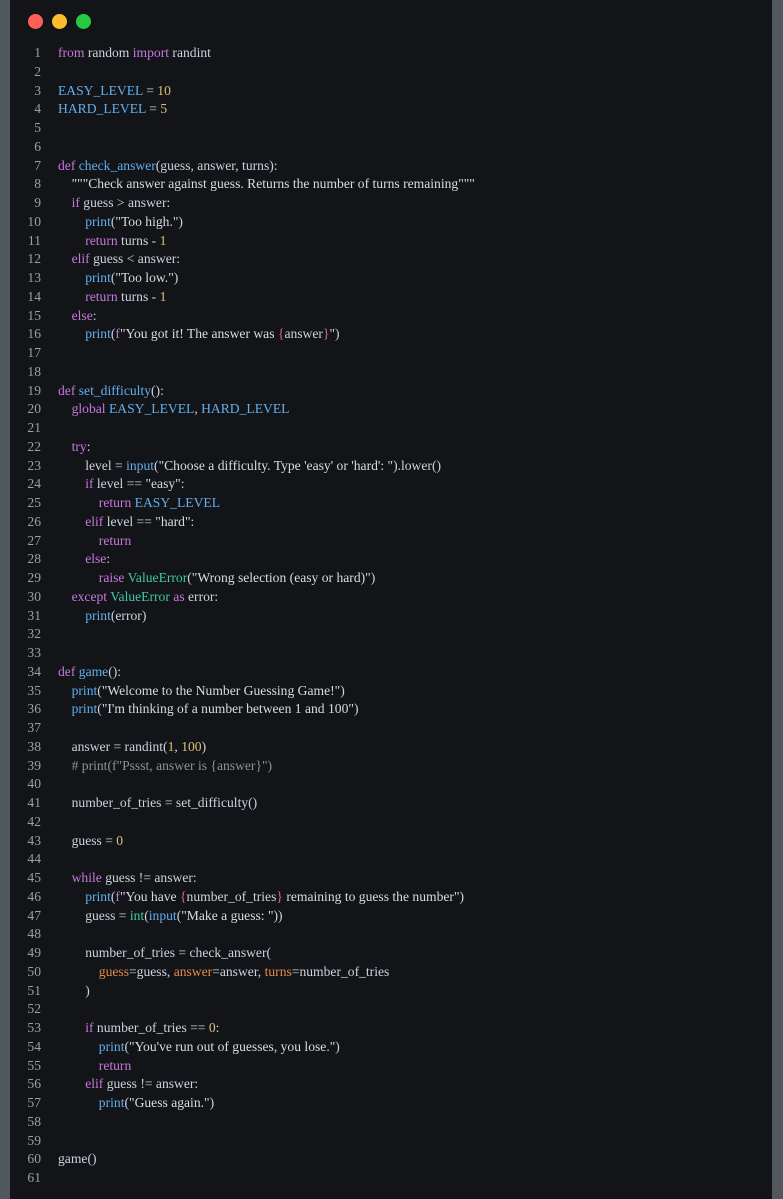 The width and height of the screenshot is (783, 1199). I want to click on code-text: print("Too low."), so click(131, 278).